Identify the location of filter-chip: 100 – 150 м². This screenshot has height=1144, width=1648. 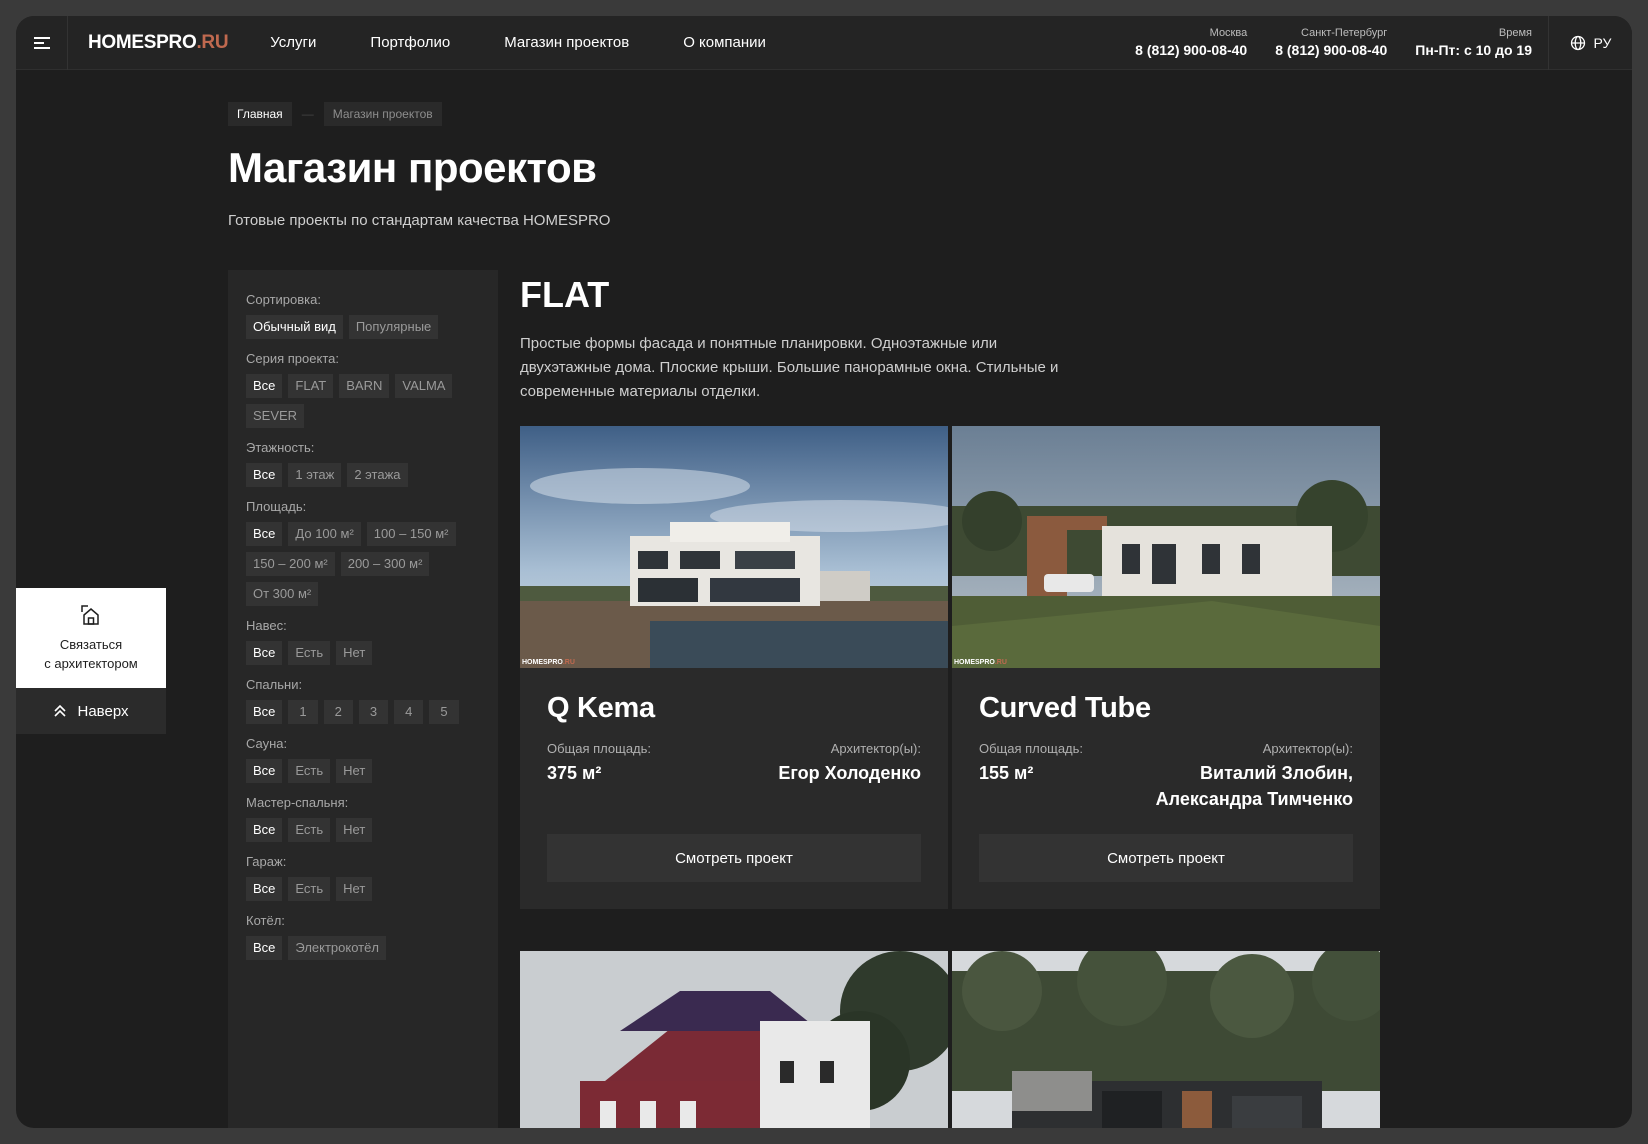
(411, 534).